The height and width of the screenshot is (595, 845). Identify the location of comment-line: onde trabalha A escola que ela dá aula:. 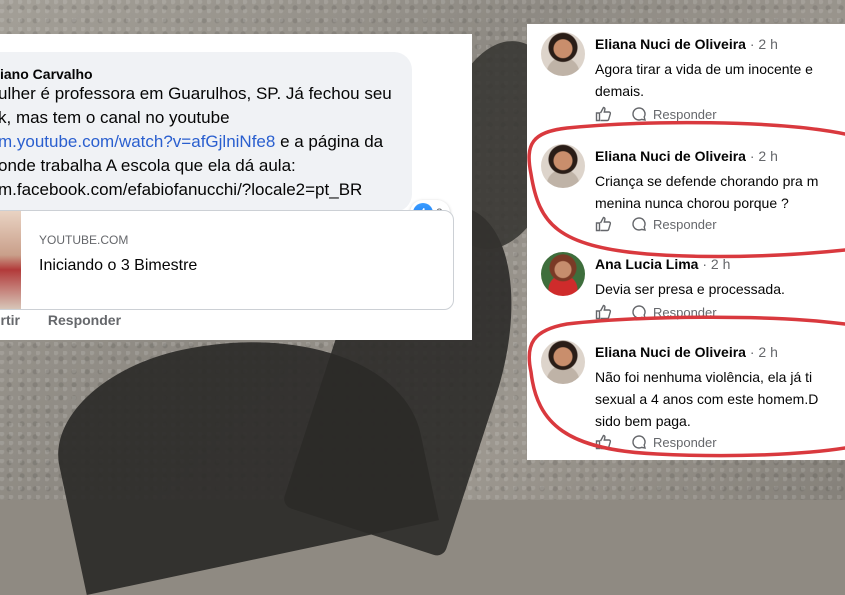
(148, 165).